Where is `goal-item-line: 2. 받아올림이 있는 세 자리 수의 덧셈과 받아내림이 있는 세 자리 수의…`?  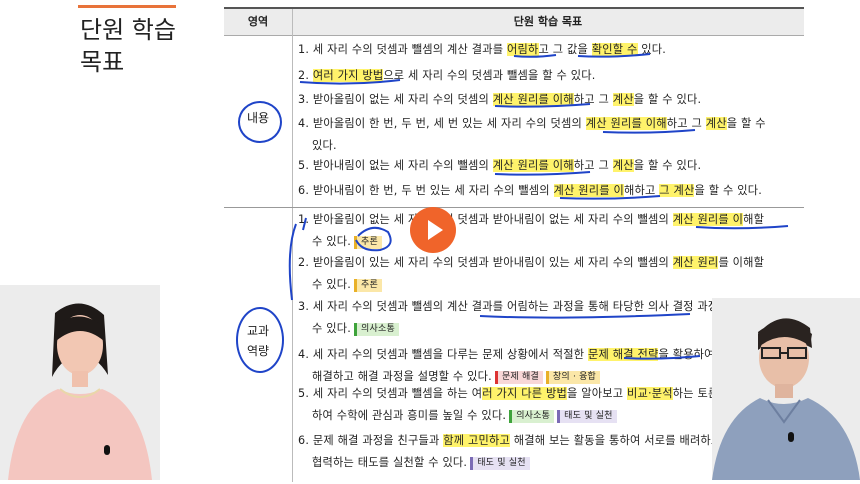
goal-item-line: 2. 받아올림이 있는 세 자리 수의 덧셈과 받아내림이 있는 세 자리 수의… is located at coordinates (550, 263).